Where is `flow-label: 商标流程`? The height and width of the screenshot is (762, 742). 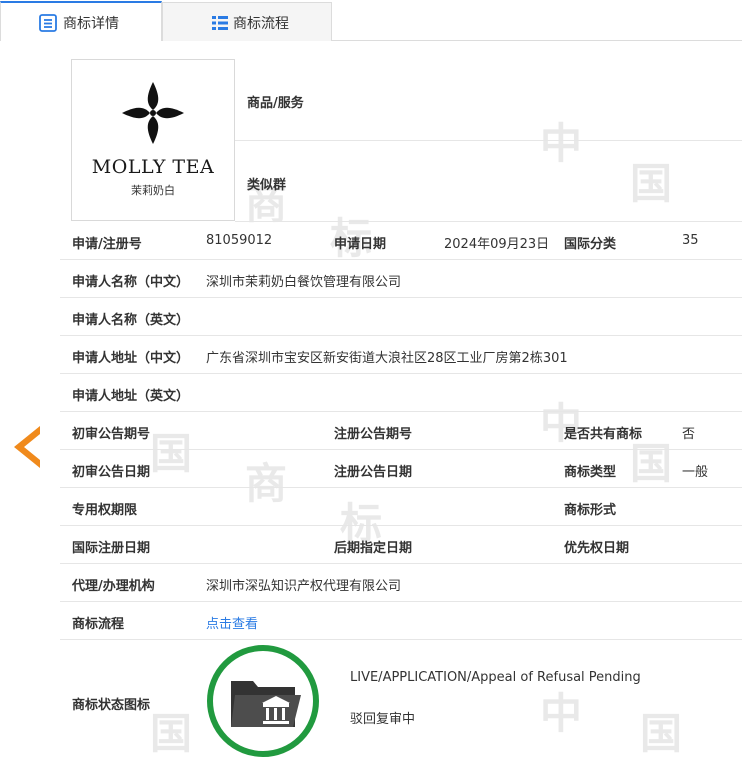 flow-label: 商标流程 is located at coordinates (98, 624).